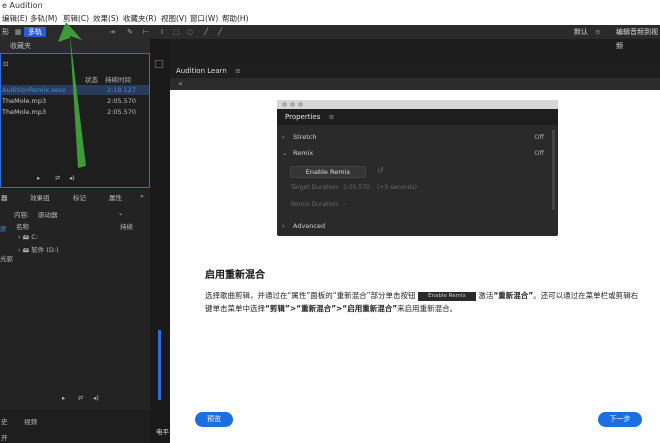 The height and width of the screenshot is (443, 660). Describe the element at coordinates (75, 46) in the screenshot. I see `files-panel-header: 收藏夹` at that location.